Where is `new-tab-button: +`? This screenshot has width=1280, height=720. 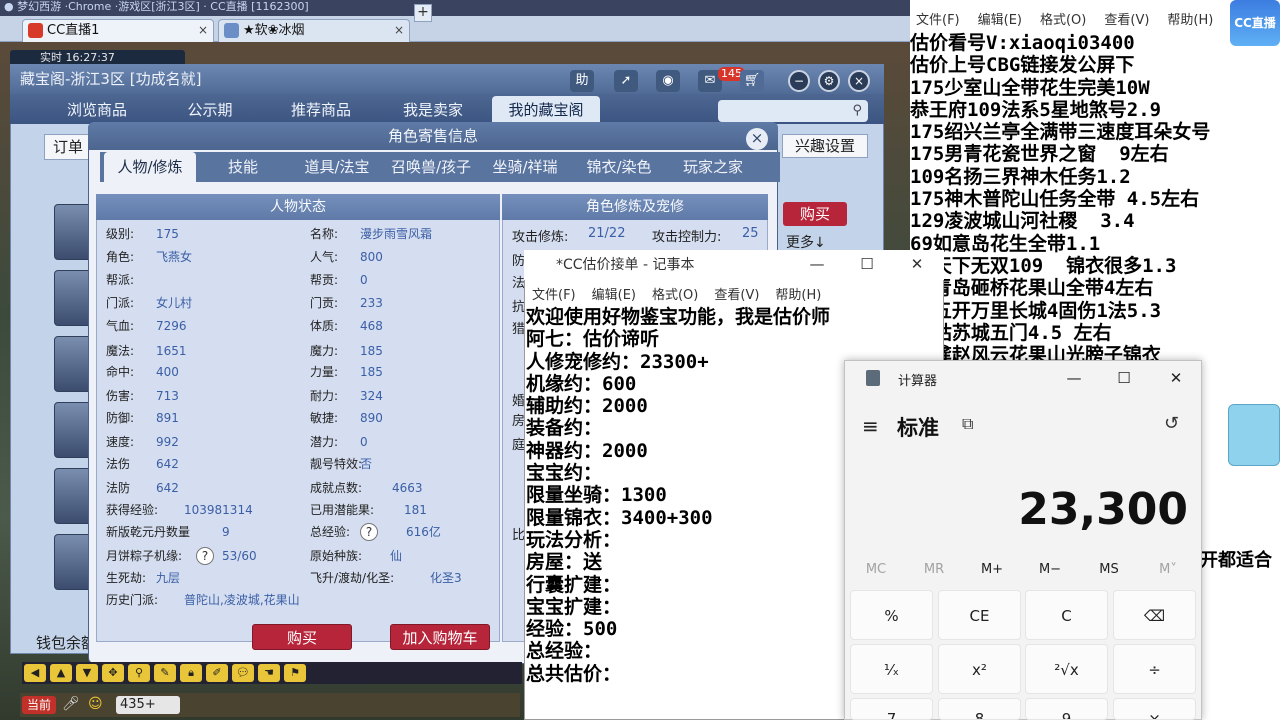
new-tab-button: + is located at coordinates (423, 13).